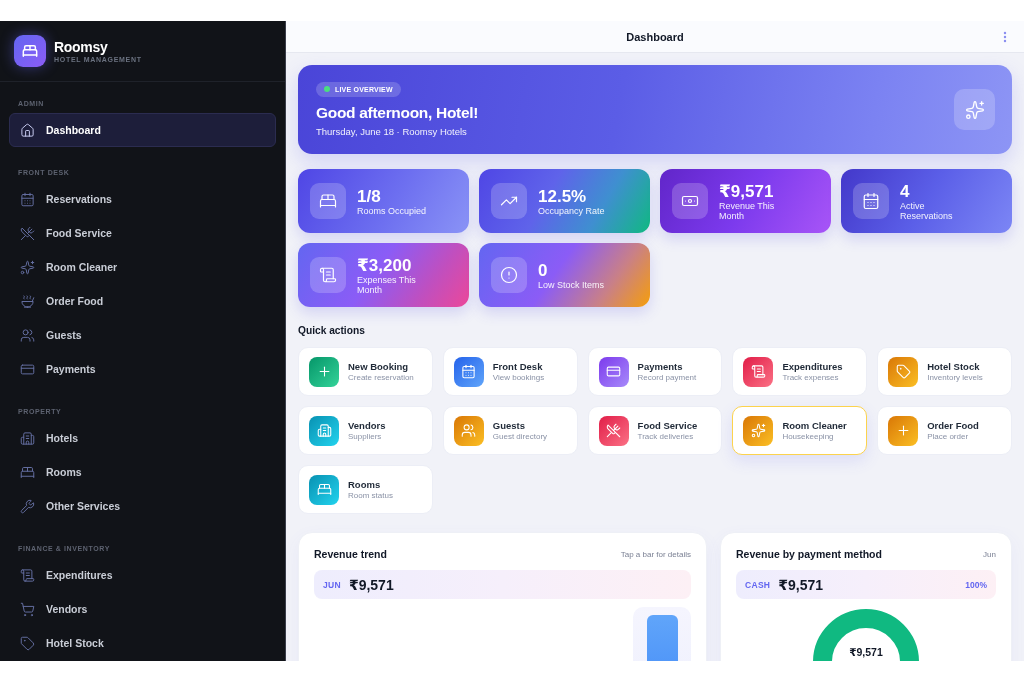 This screenshot has width=1024, height=683. I want to click on card-title: Revenue by payment method, so click(809, 554).